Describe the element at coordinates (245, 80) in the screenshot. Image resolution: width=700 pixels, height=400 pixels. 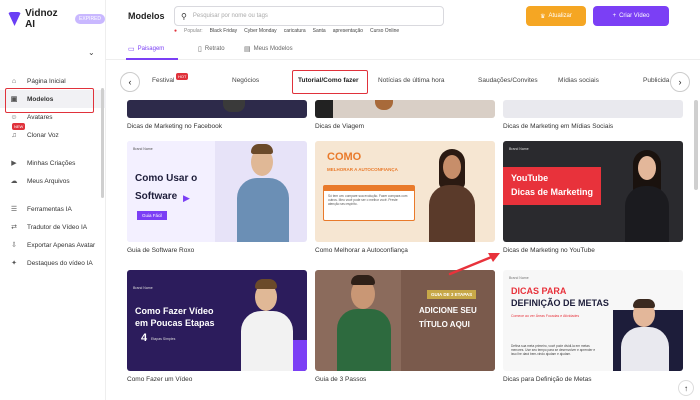
I see `subtab-business: Negócios` at that location.